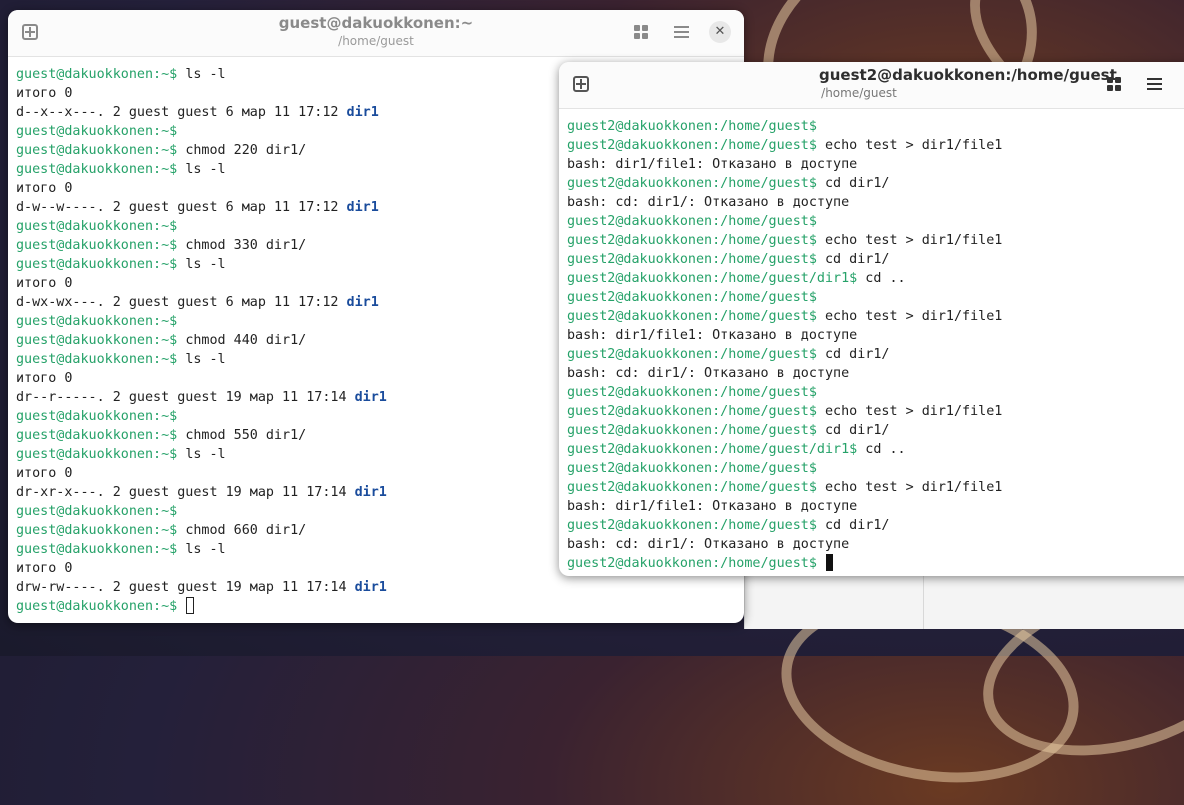 Image resolution: width=1184 pixels, height=805 pixels. I want to click on terminal-header: guest@dakuokkonen:~ /home/guest ✕, so click(376, 33).